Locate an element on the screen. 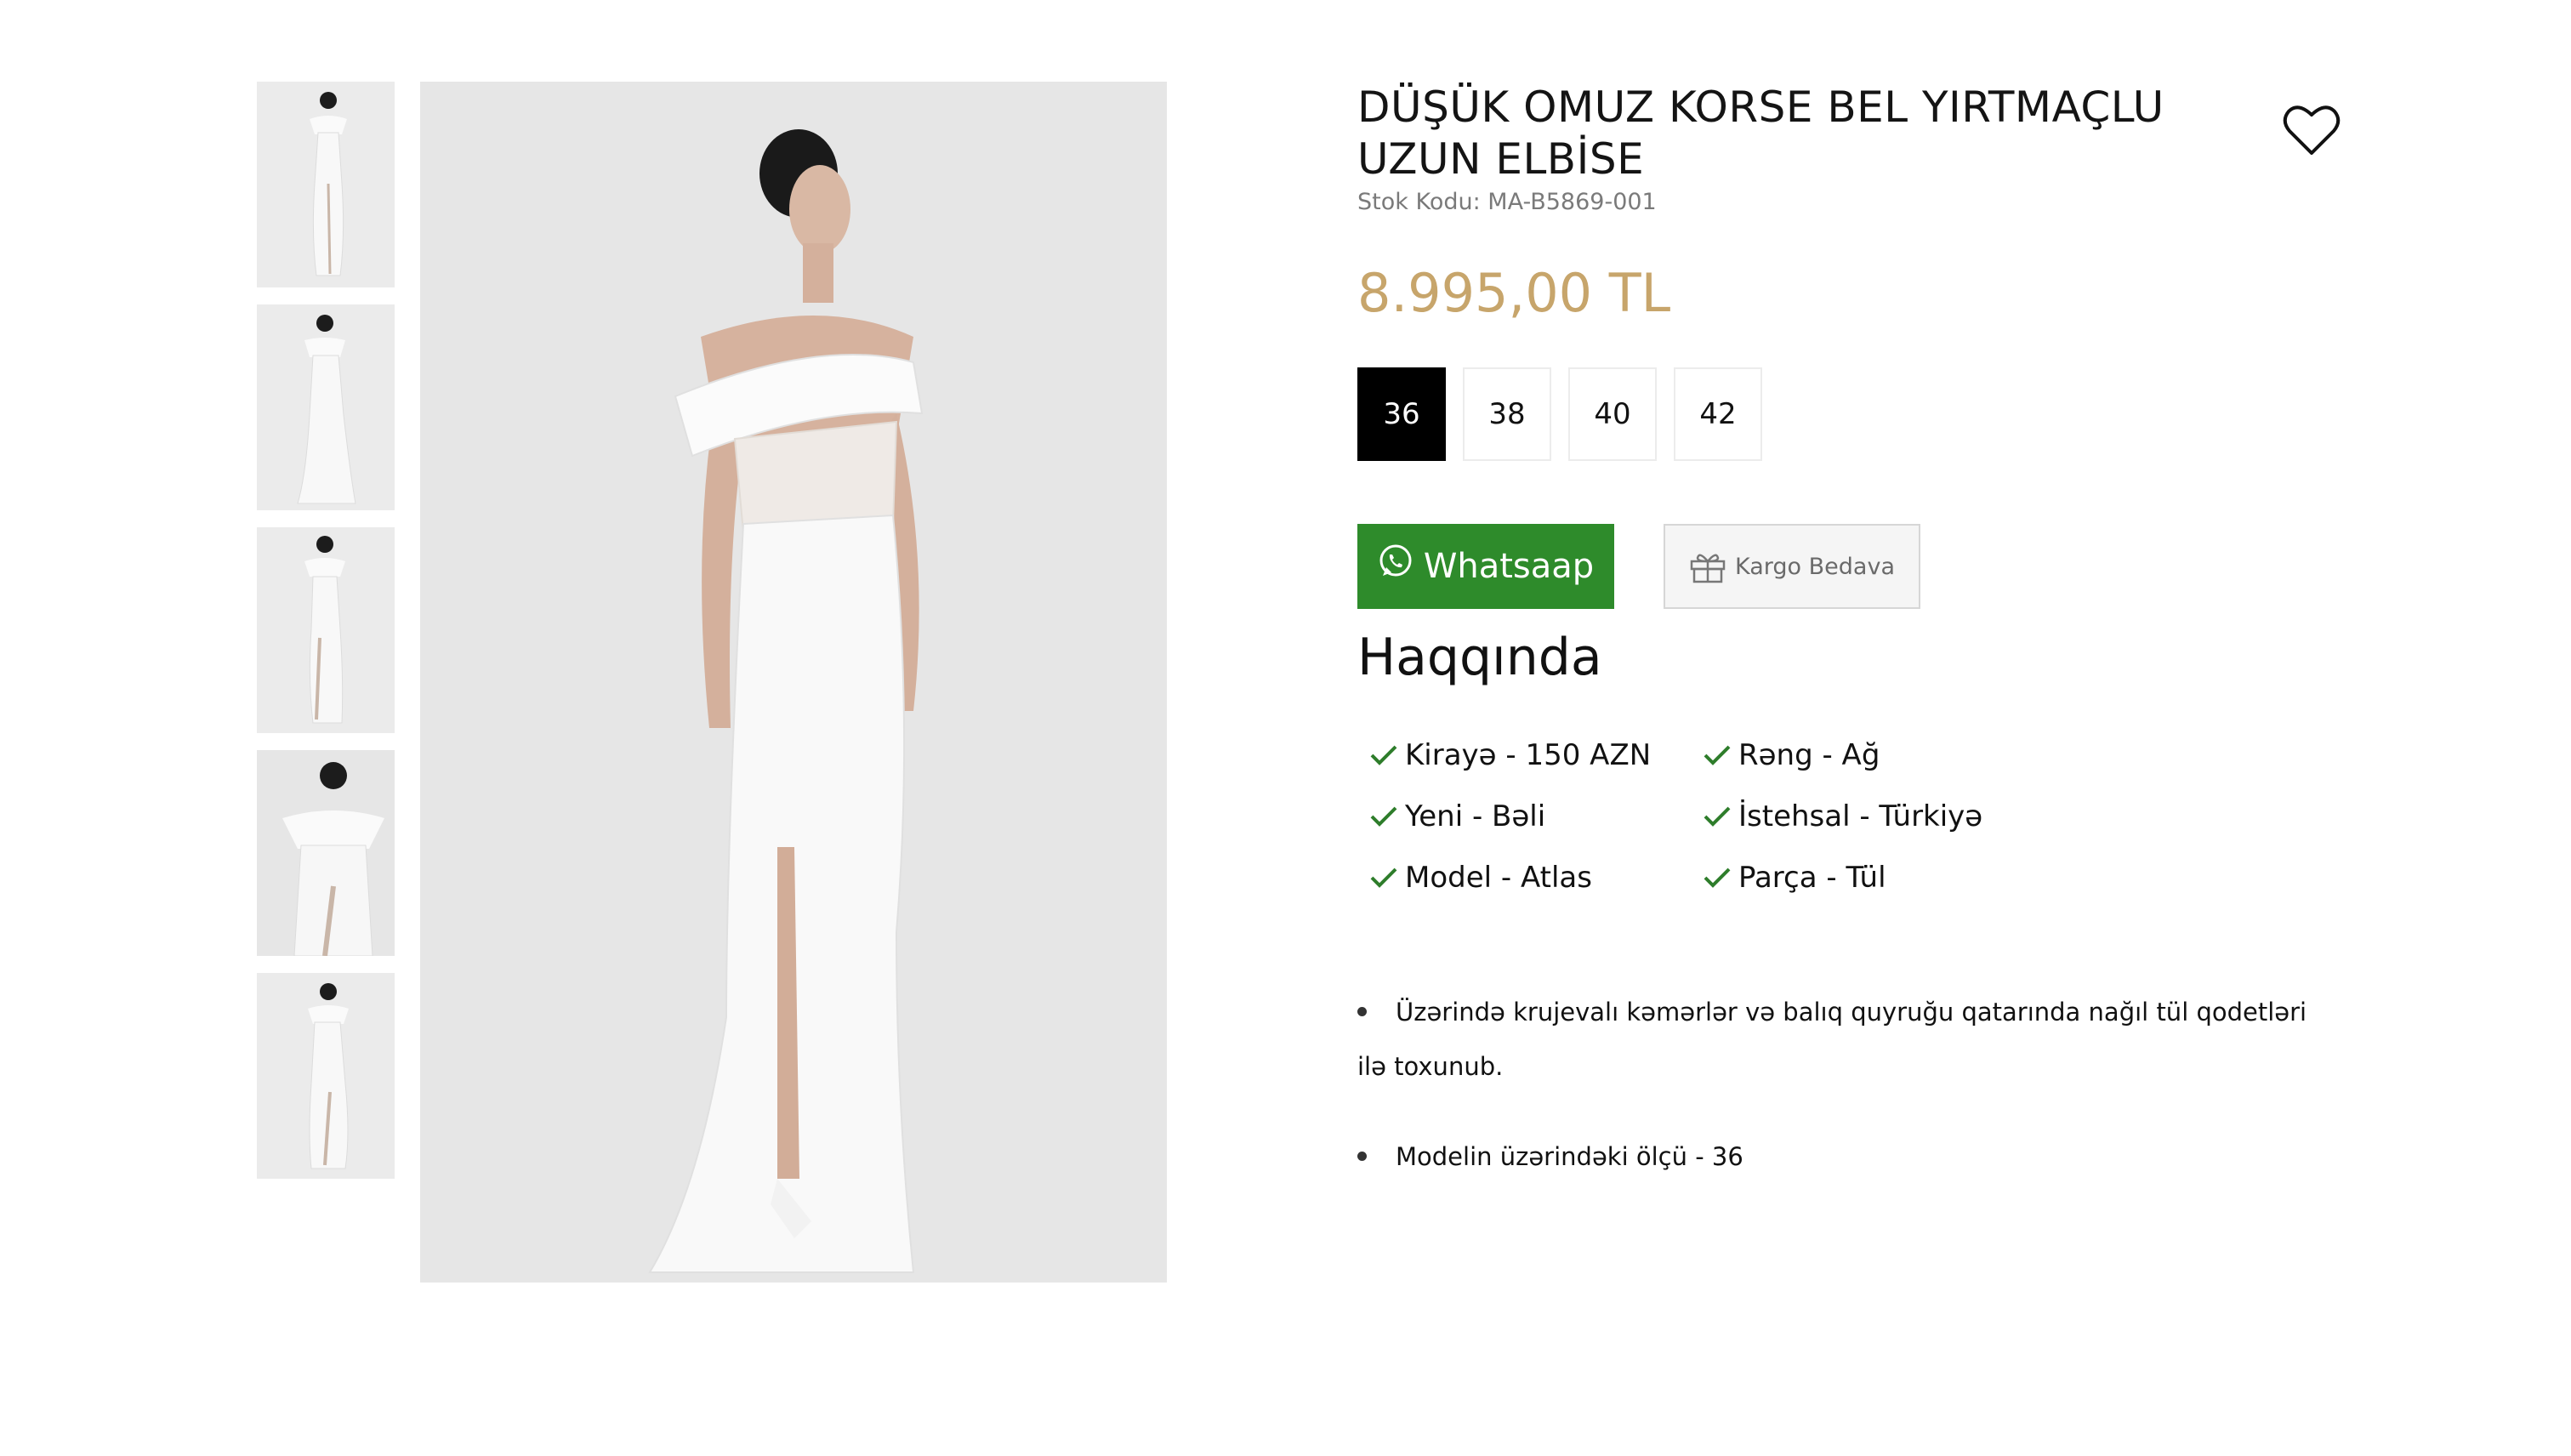 The width and height of the screenshot is (2571, 1456). whatsapp-button: Whatsaap is located at coordinates (1485, 566).